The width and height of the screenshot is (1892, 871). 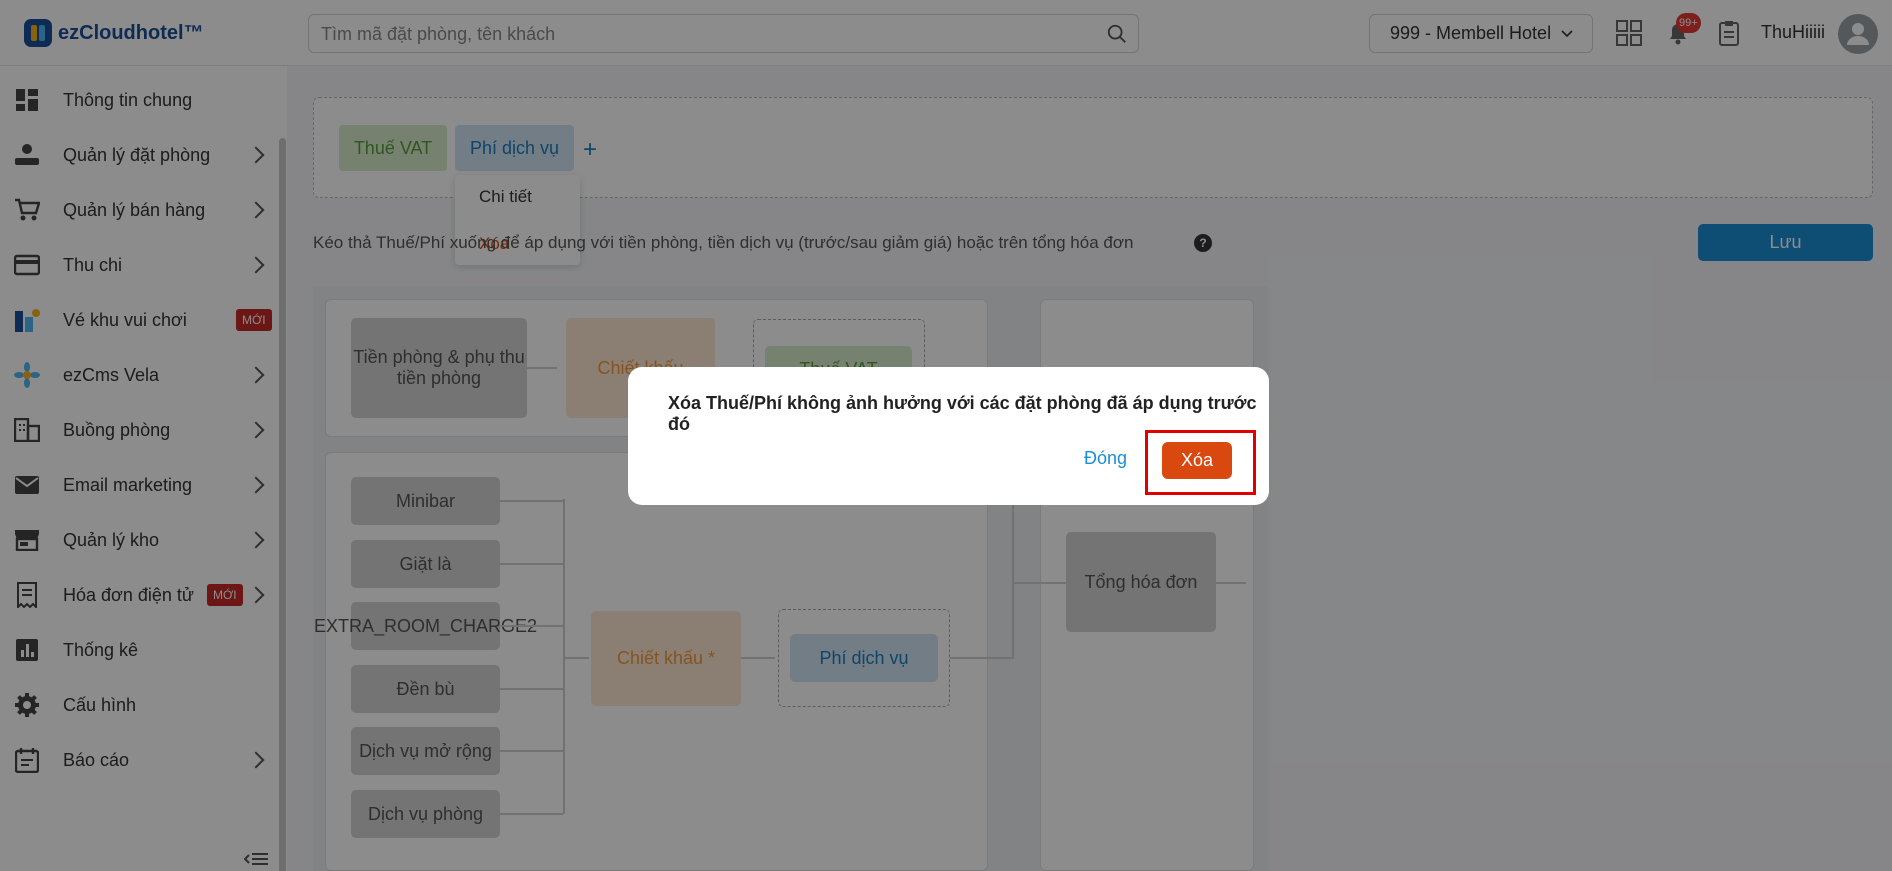 What do you see at coordinates (1200, 462) in the screenshot?
I see `highlight-box` at bounding box center [1200, 462].